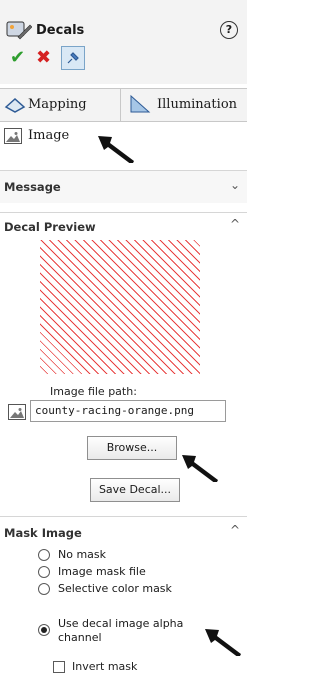  What do you see at coordinates (229, 30) in the screenshot?
I see `help-icon: ?` at bounding box center [229, 30].